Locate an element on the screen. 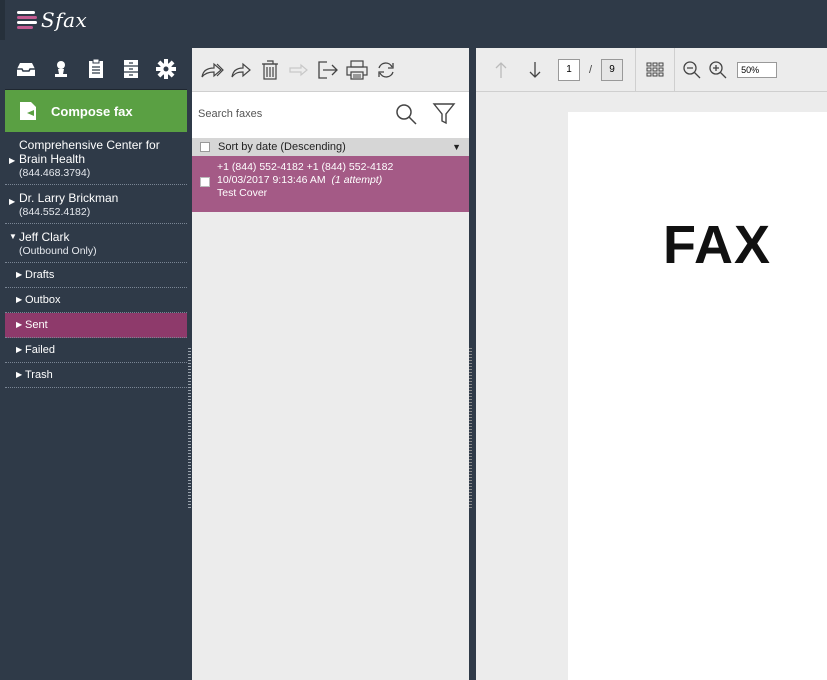 The image size is (827, 680). print-icon is located at coordinates (357, 70).